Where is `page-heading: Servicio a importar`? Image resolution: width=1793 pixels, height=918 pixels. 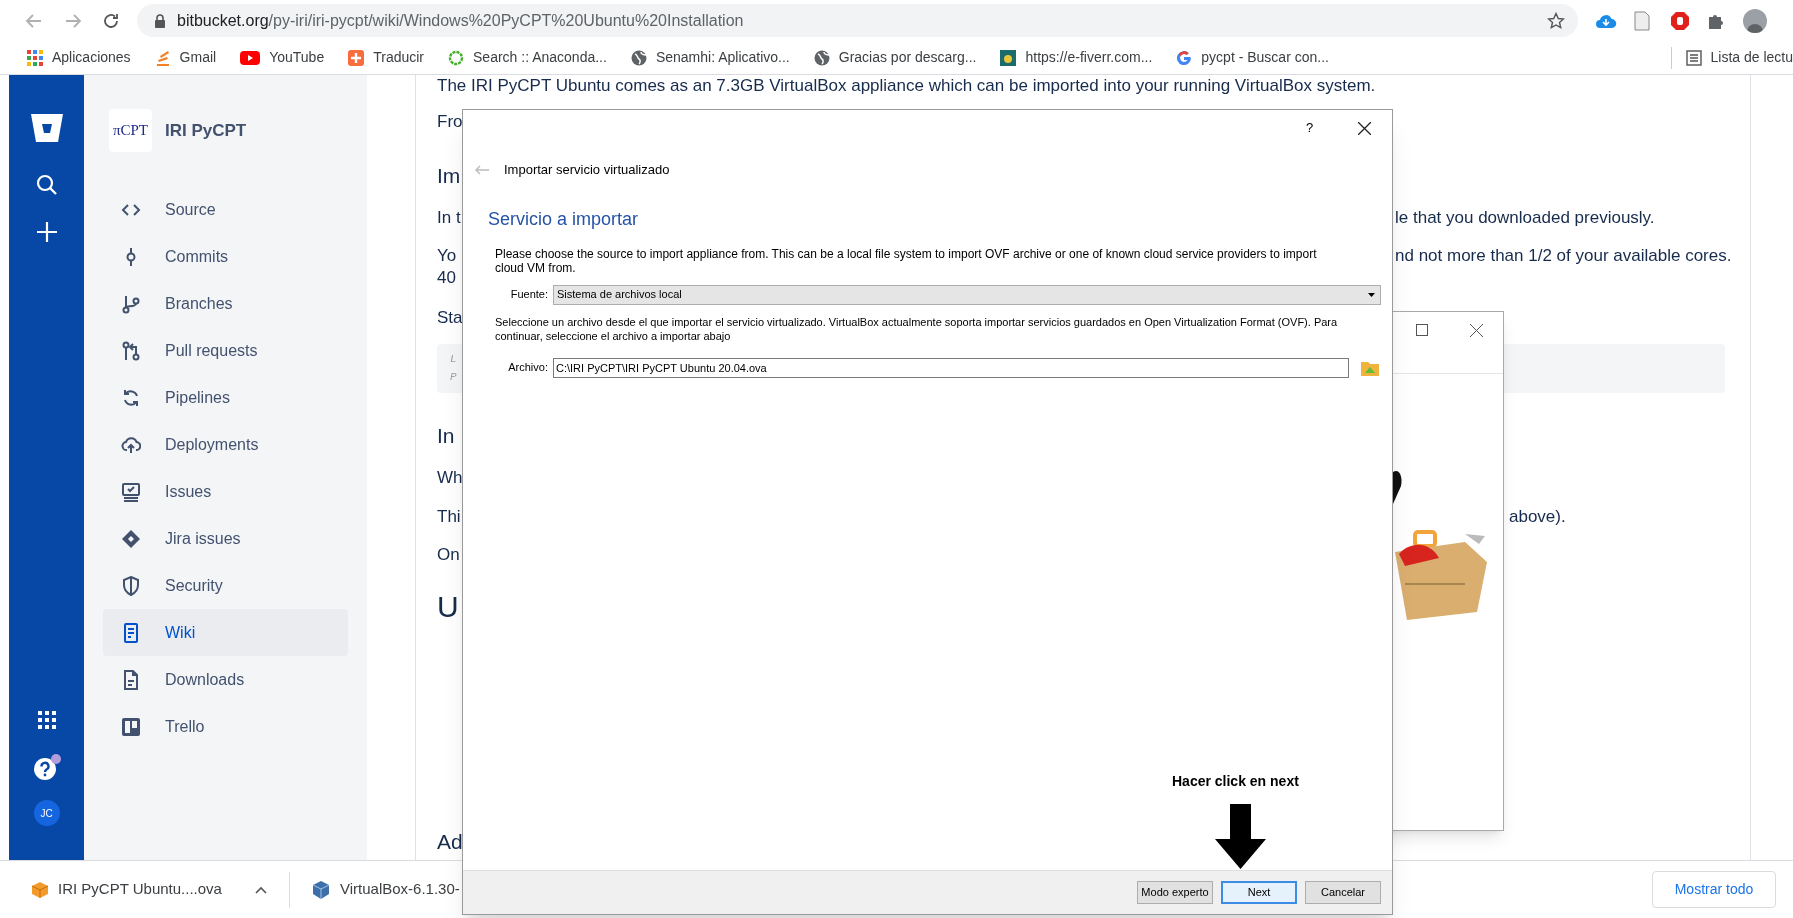
page-heading: Servicio a importar is located at coordinates (564, 219).